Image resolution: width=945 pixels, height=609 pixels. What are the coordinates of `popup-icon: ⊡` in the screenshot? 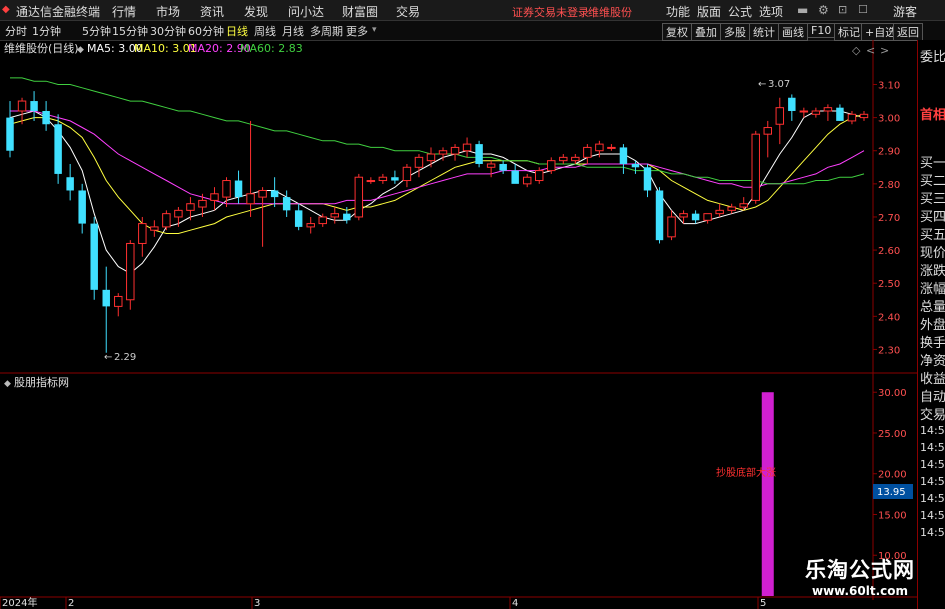 It's located at (842, 9).